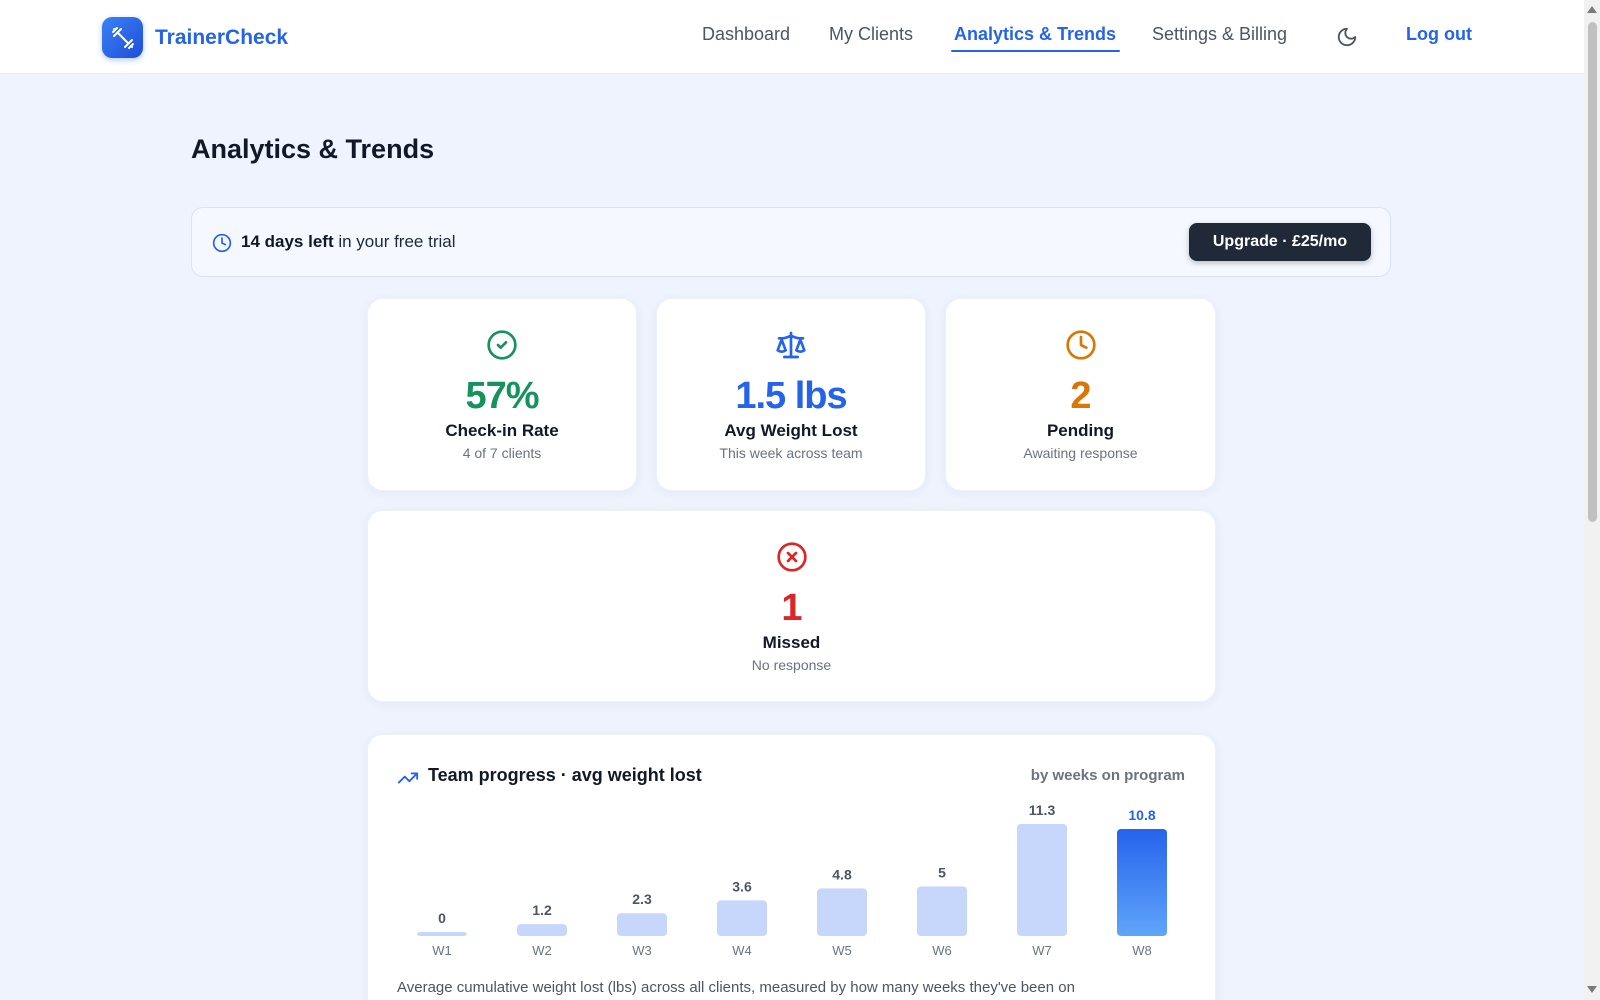 Image resolution: width=1600 pixels, height=1000 pixels. What do you see at coordinates (1141, 815) in the screenshot?
I see `chart-value-label: 10.8` at bounding box center [1141, 815].